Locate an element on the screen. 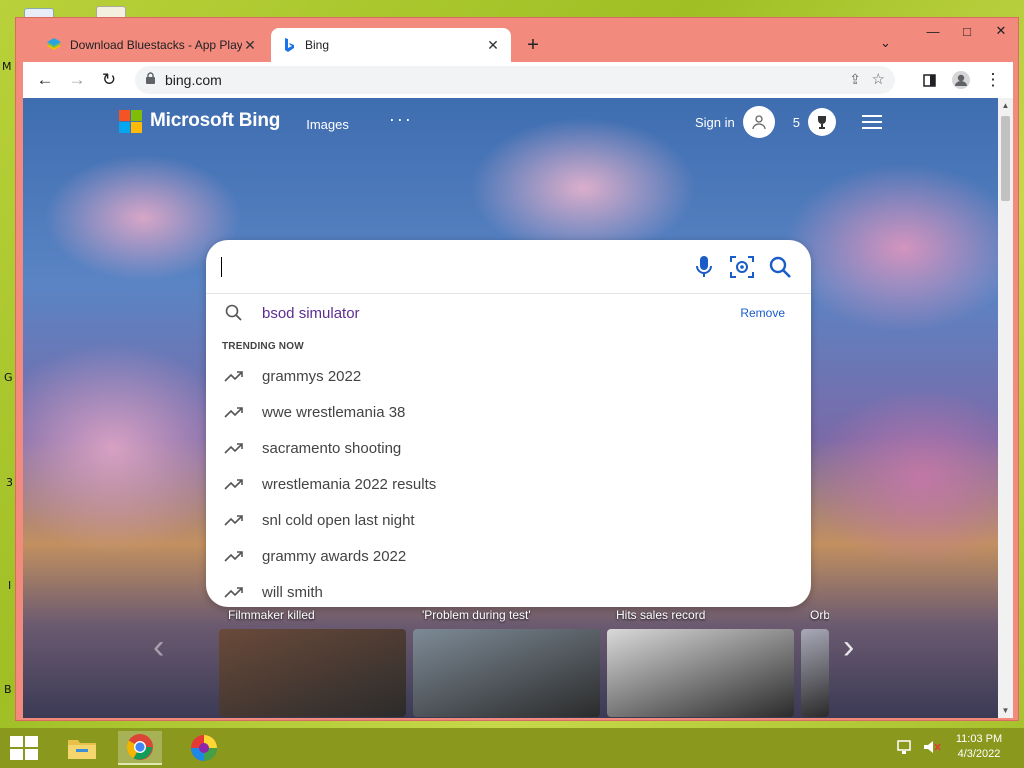 The image size is (1024, 768). volume-muted-icon is located at coordinates (932, 747).